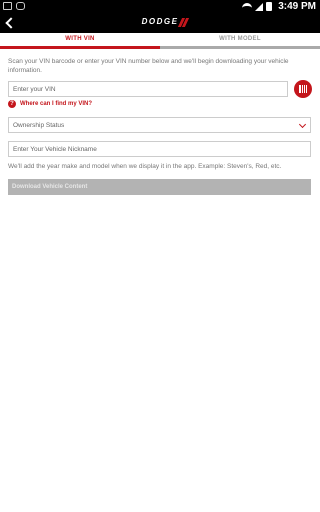 Image resolution: width=320 pixels, height=512 pixels. I want to click on wifi-icon, so click(247, 6).